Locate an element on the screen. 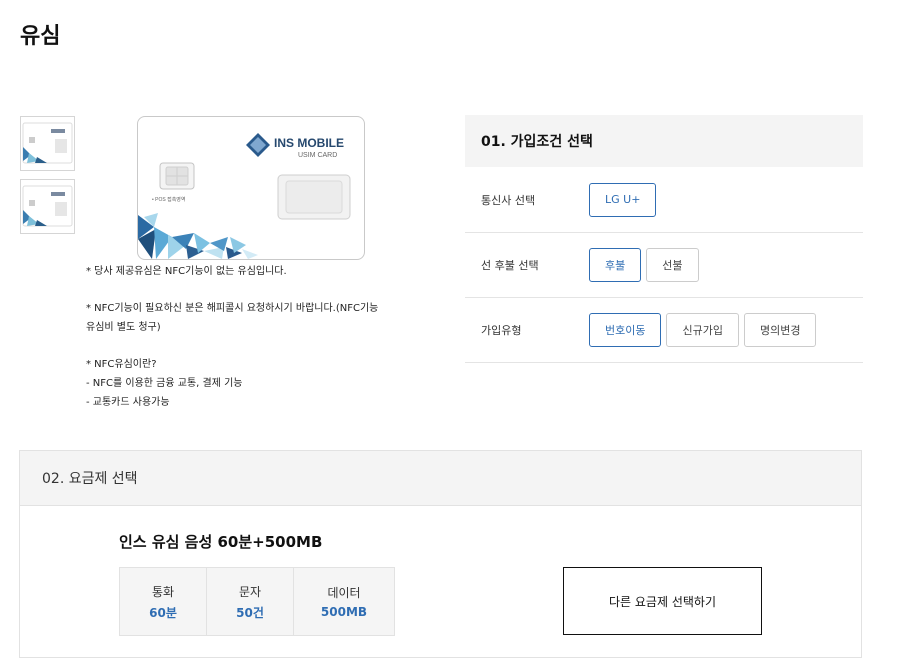  note-line: * 당사 제공유심은 NFC기능이 없는 유심입니다. is located at coordinates (186, 271).